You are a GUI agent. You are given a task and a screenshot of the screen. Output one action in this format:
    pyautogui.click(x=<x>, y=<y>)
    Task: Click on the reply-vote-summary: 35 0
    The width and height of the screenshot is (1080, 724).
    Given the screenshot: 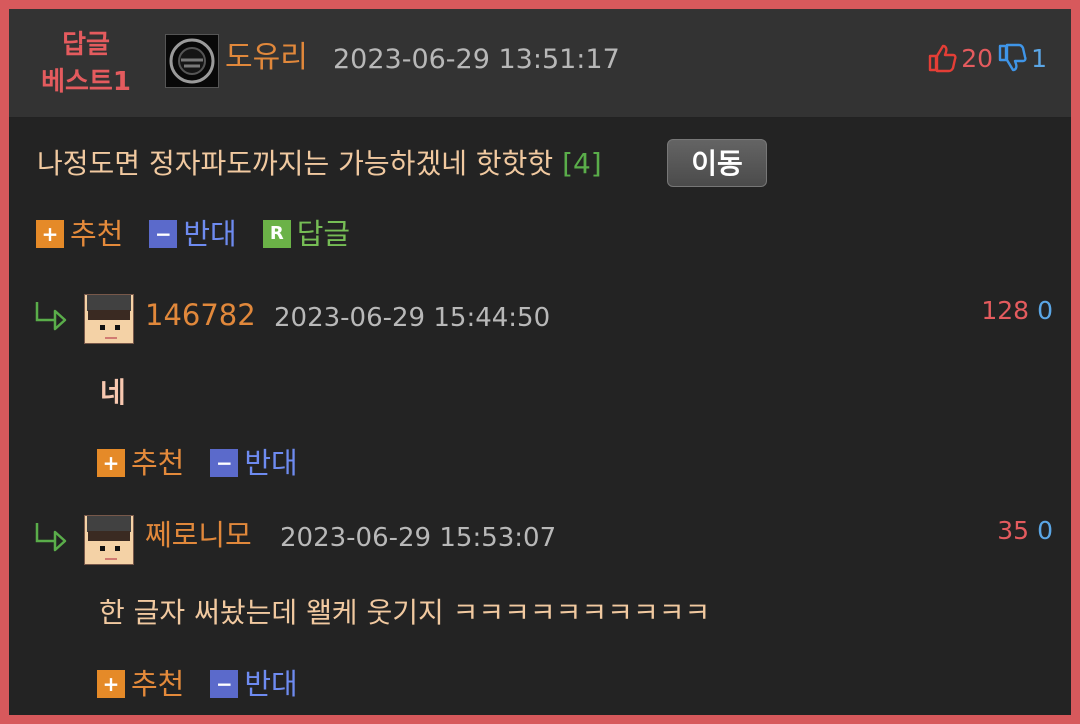 What is the action you would take?
    pyautogui.click(x=1025, y=531)
    